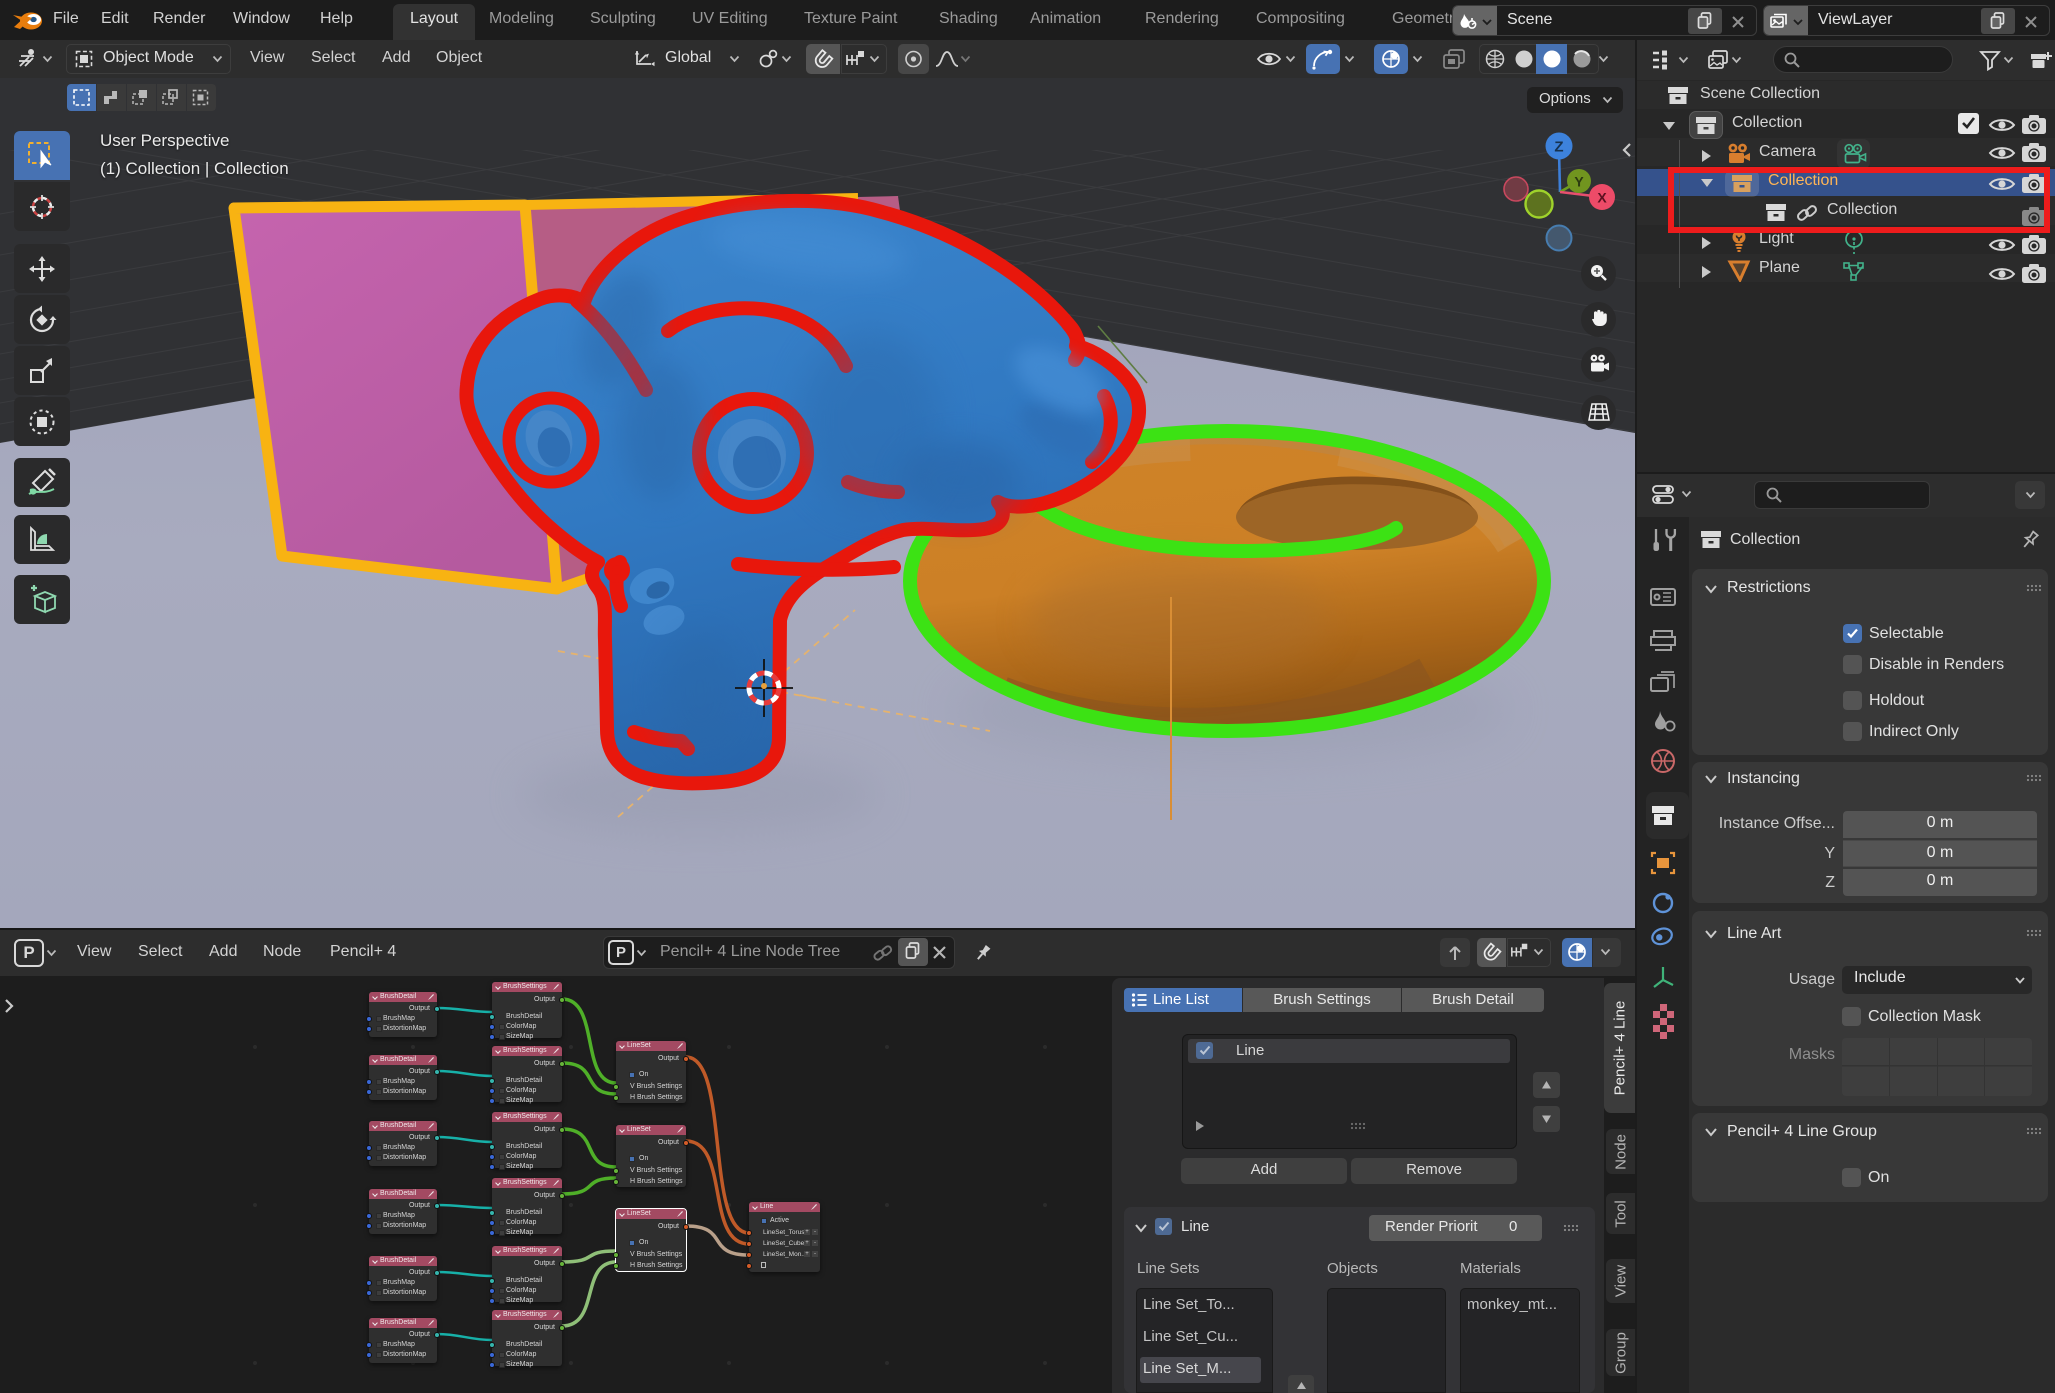 The height and width of the screenshot is (1393, 2055). I want to click on svg-text: Y, so click(1579, 182).